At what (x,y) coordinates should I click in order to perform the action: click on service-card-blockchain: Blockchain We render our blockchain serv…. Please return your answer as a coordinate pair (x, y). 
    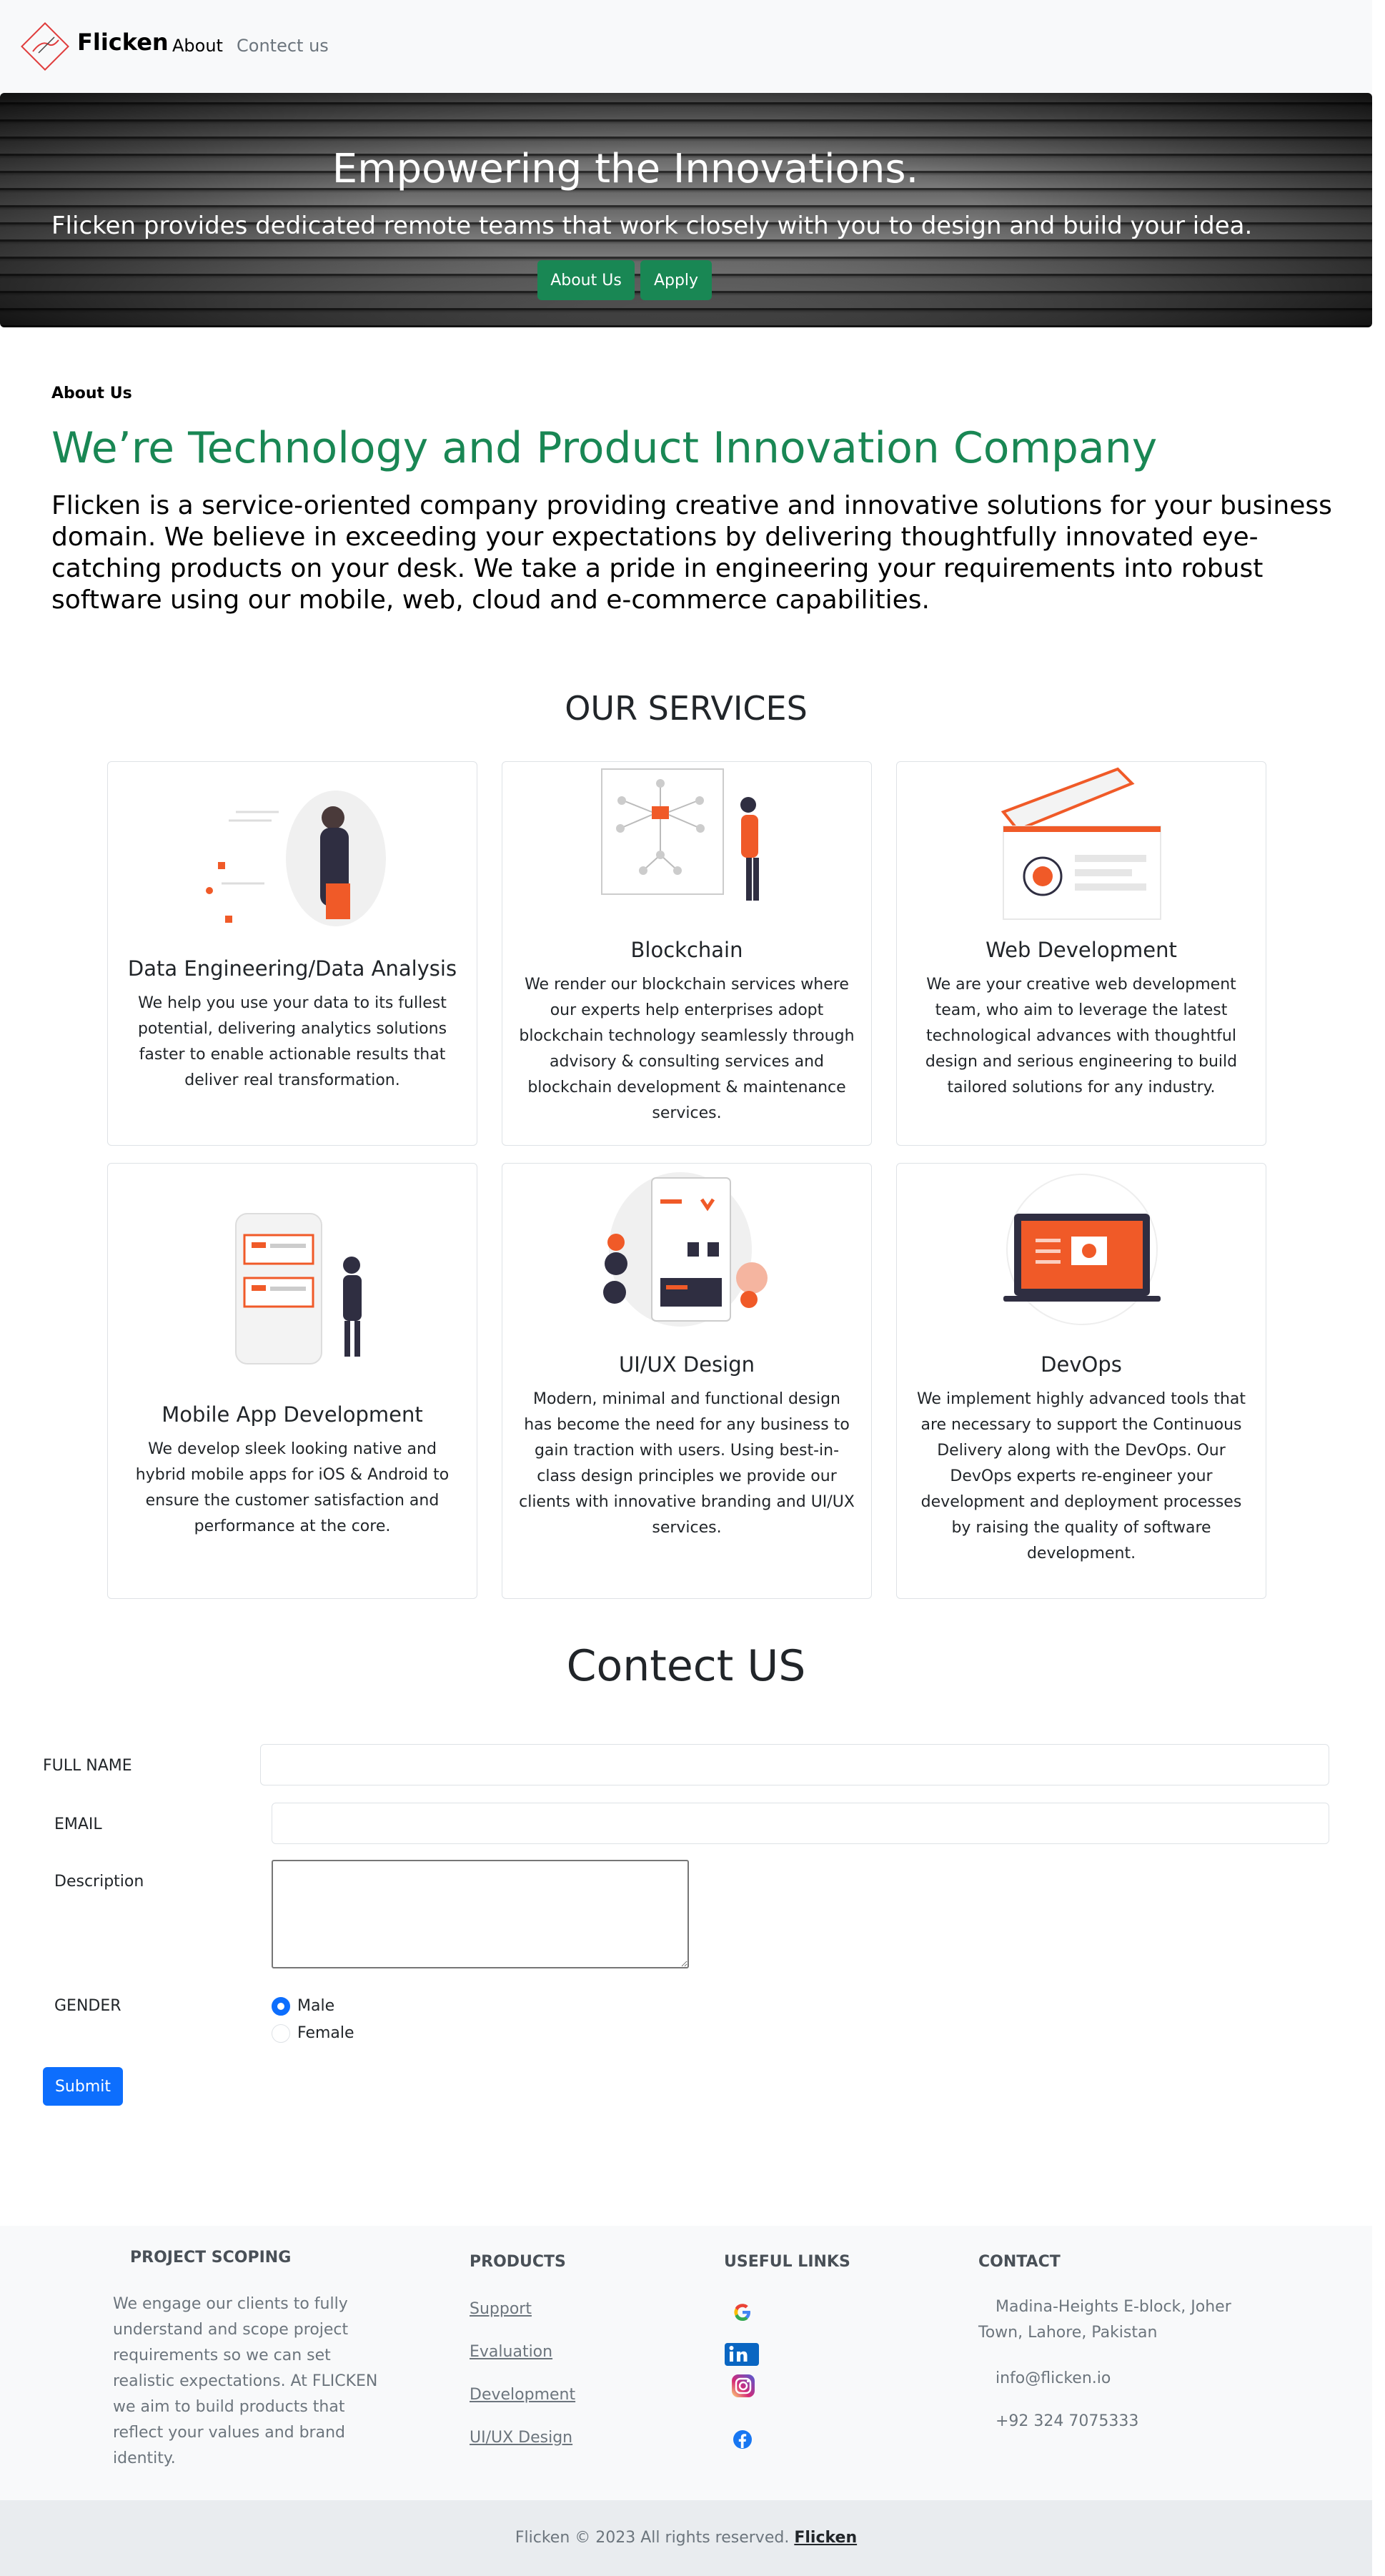
    Looking at the image, I should click on (687, 953).